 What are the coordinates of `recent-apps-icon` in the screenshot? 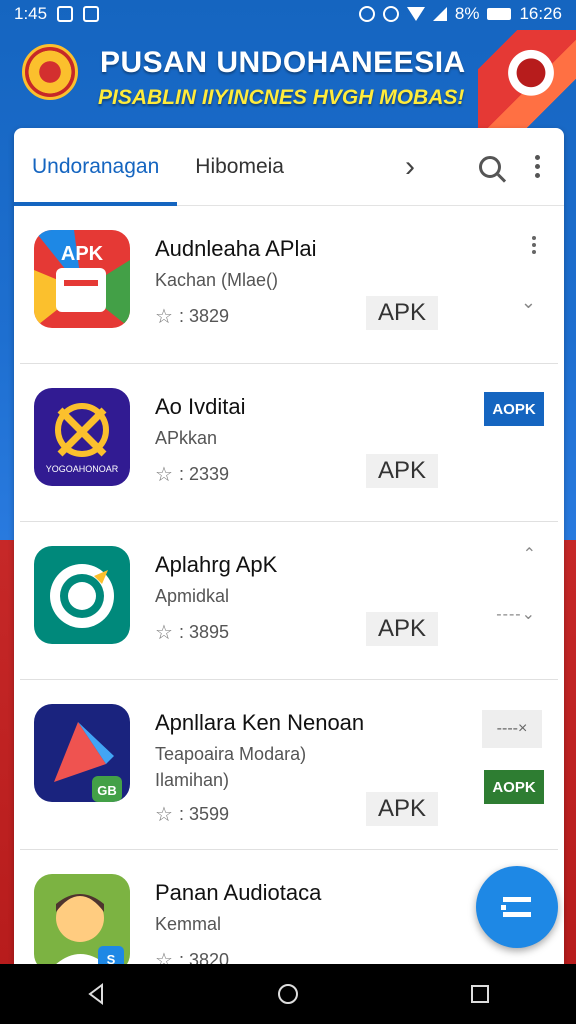 It's located at (480, 994).